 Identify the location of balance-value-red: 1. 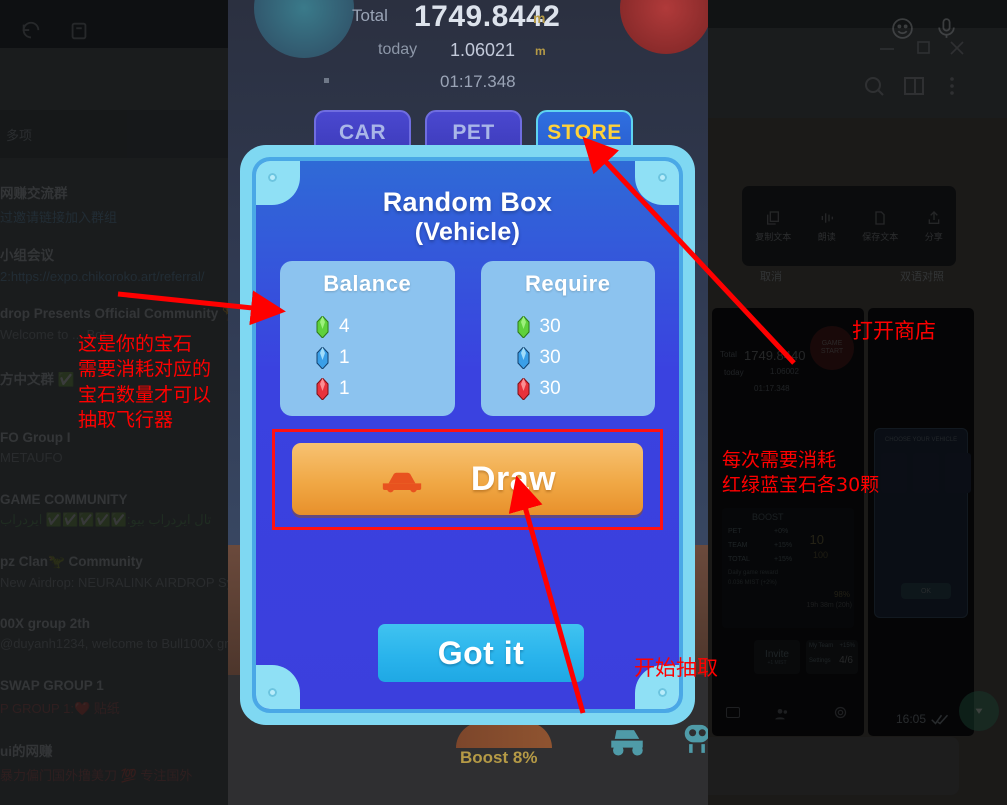
(344, 388).